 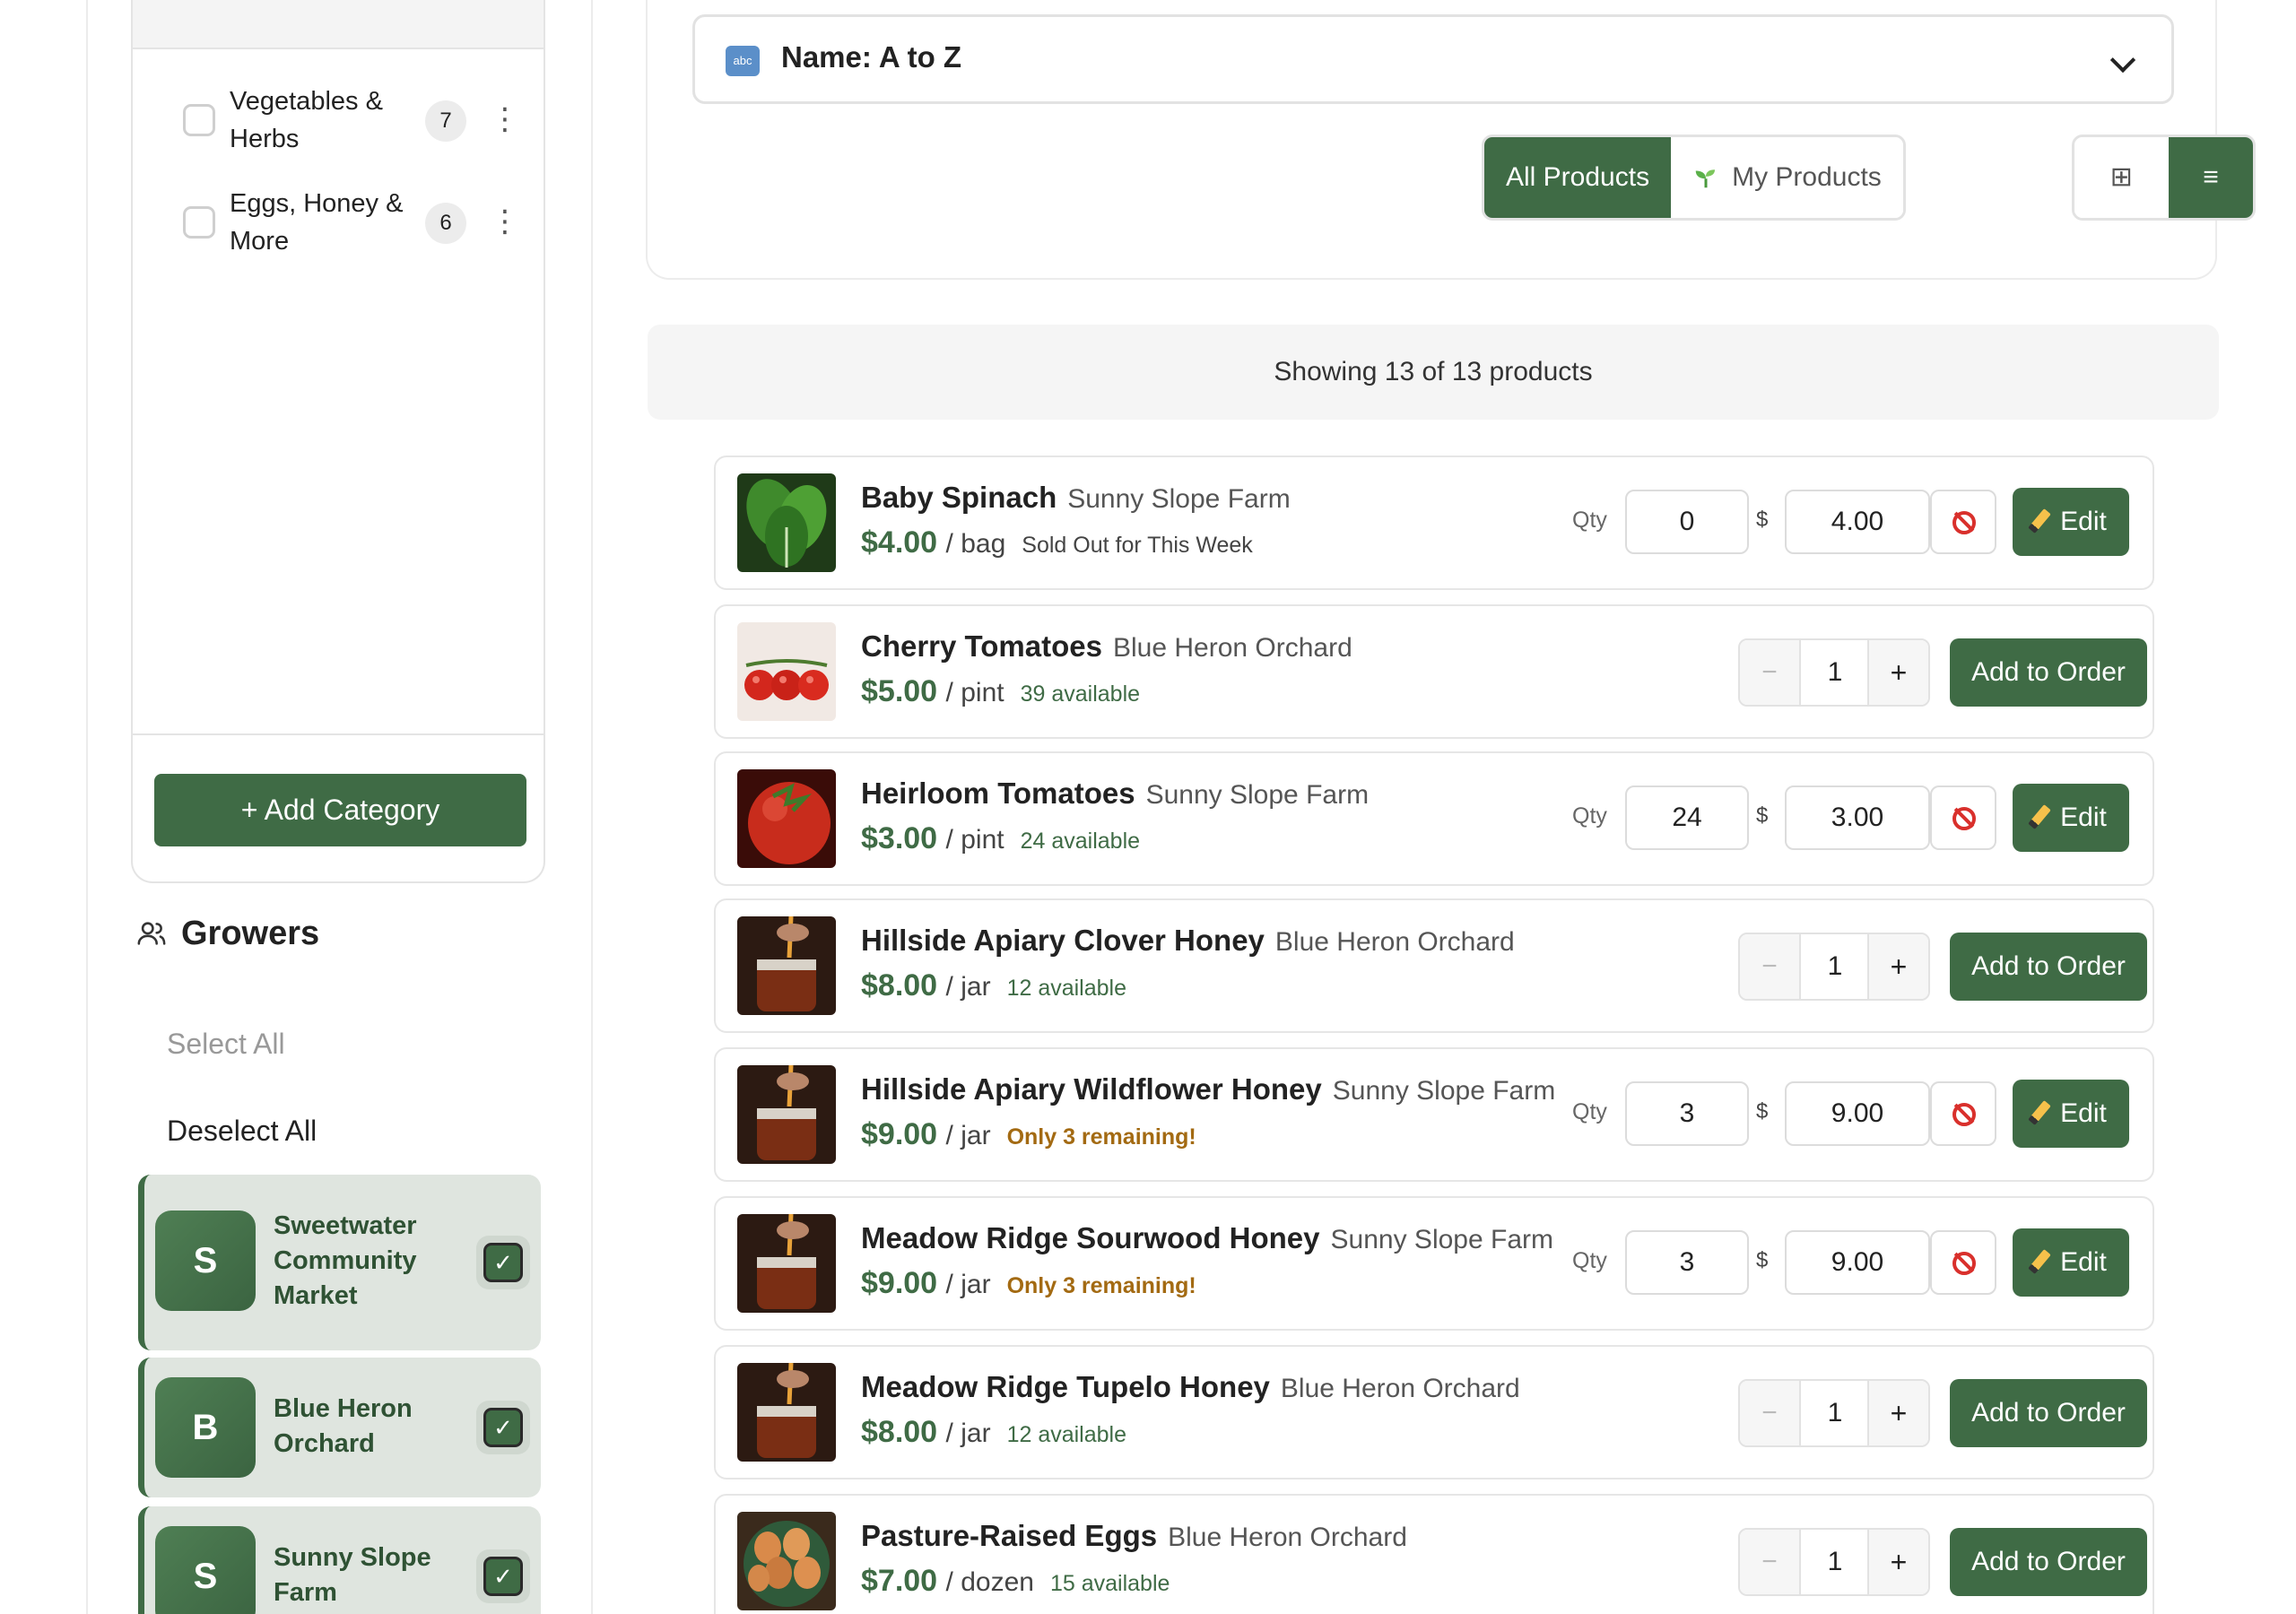 I want to click on grower-card: B Blue Heron Orchard ✓, so click(x=339, y=1427).